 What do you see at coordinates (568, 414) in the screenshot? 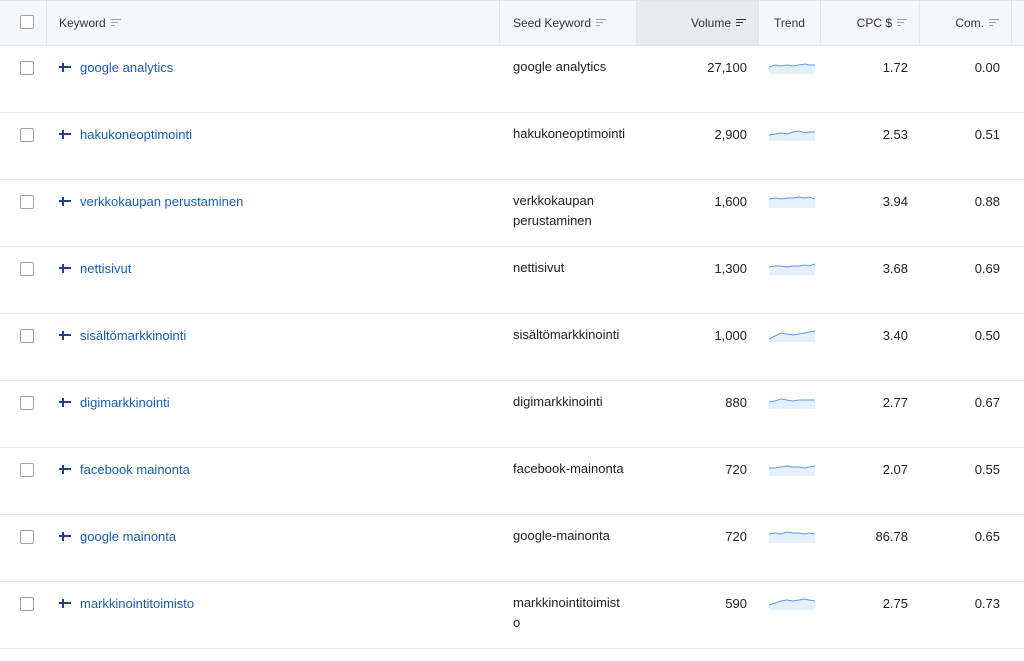
I see `seed-keyword-cell: digimarkkinointi` at bounding box center [568, 414].